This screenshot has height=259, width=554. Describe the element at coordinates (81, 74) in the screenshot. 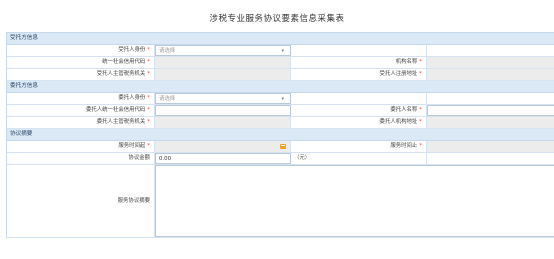

I see `trustee-tax-office-label: 受托人主管税务机关 *` at that location.